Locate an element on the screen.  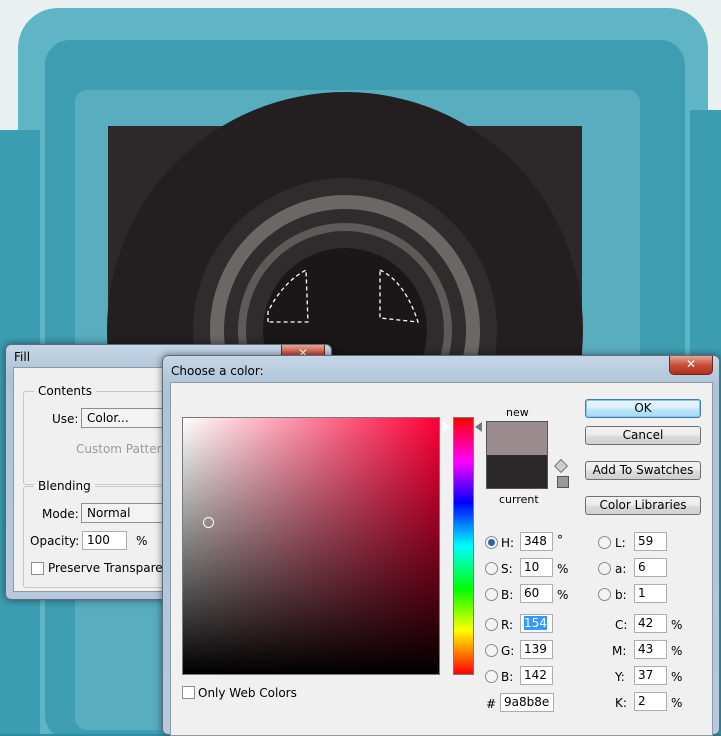
use-label: Use: is located at coordinates (65, 419).